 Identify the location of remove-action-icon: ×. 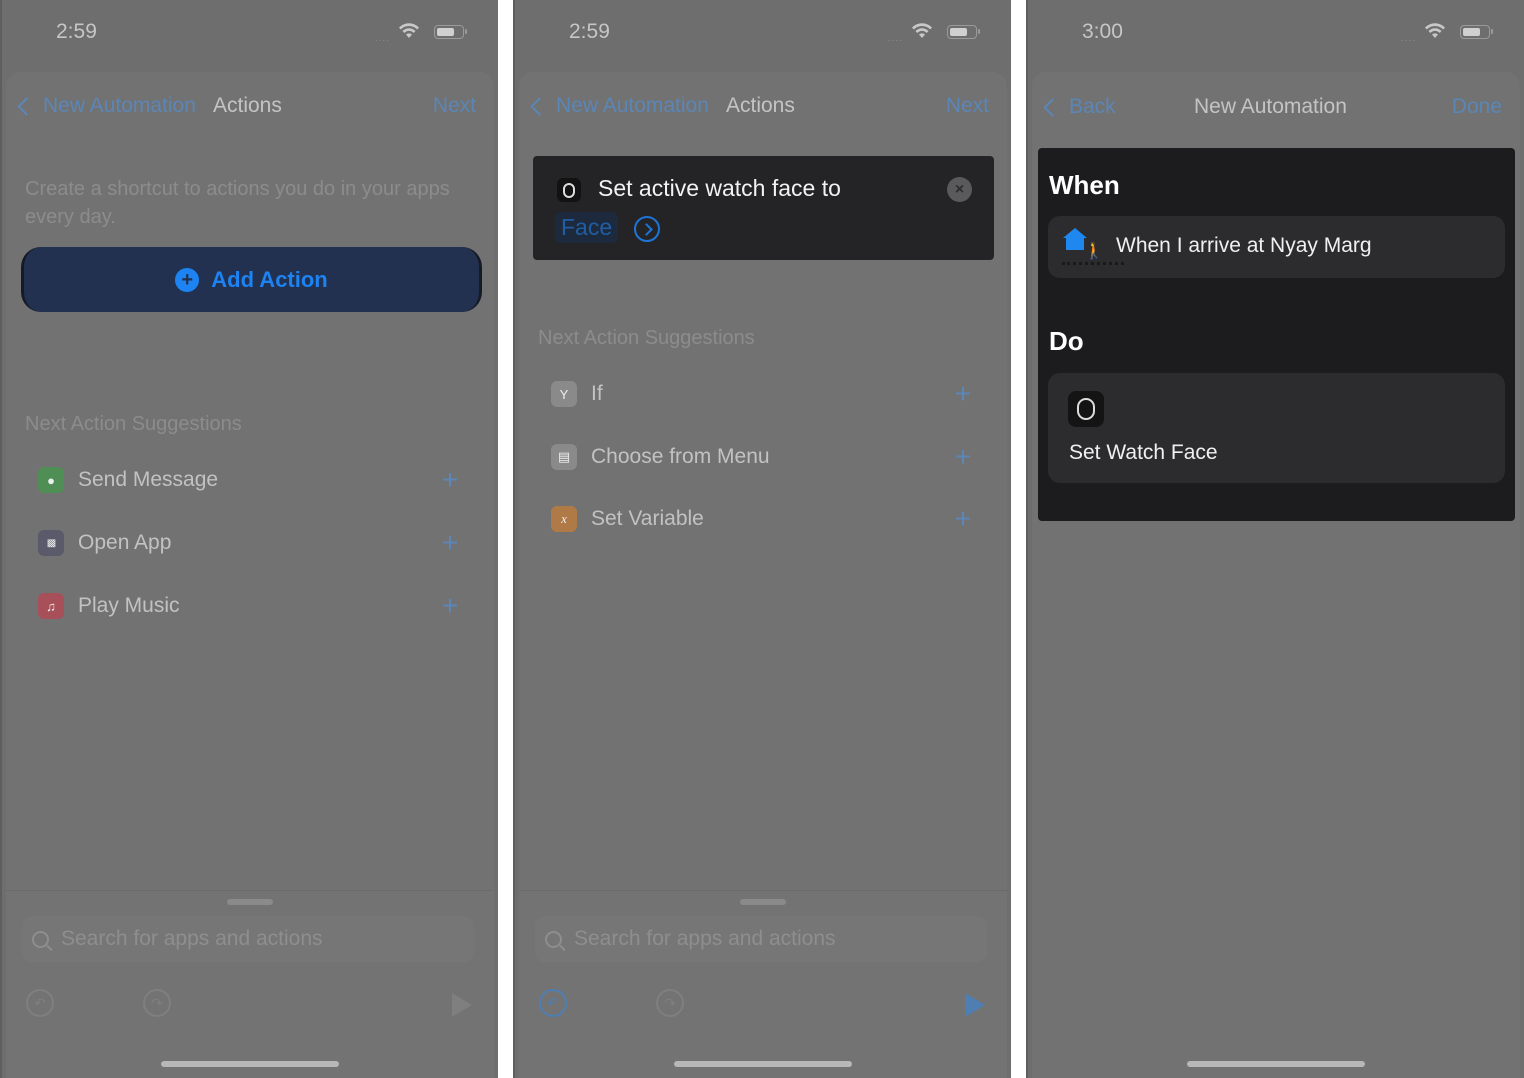
(959, 189).